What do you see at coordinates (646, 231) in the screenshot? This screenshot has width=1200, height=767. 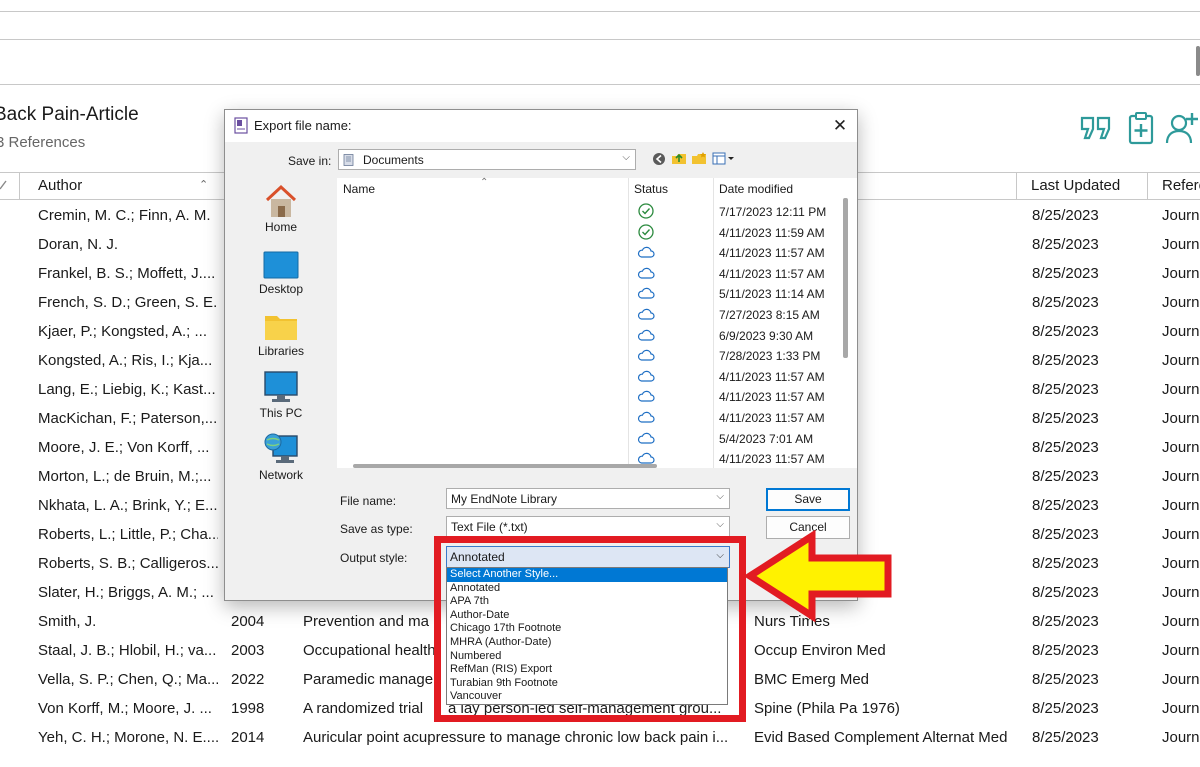 I see `synced-check-icon` at bounding box center [646, 231].